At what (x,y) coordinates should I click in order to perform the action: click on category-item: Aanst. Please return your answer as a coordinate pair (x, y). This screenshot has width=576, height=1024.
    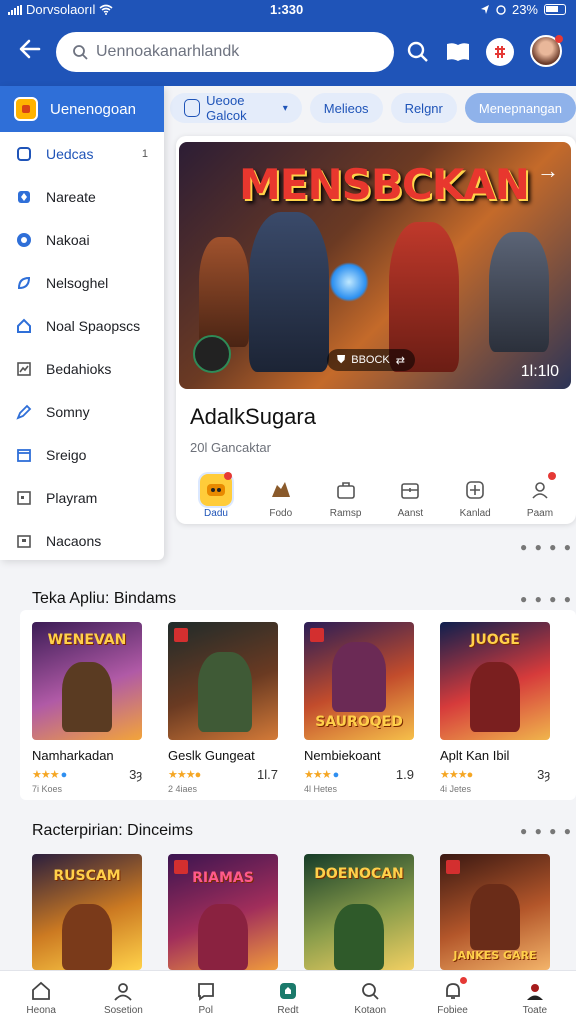
    Looking at the image, I should click on (410, 496).